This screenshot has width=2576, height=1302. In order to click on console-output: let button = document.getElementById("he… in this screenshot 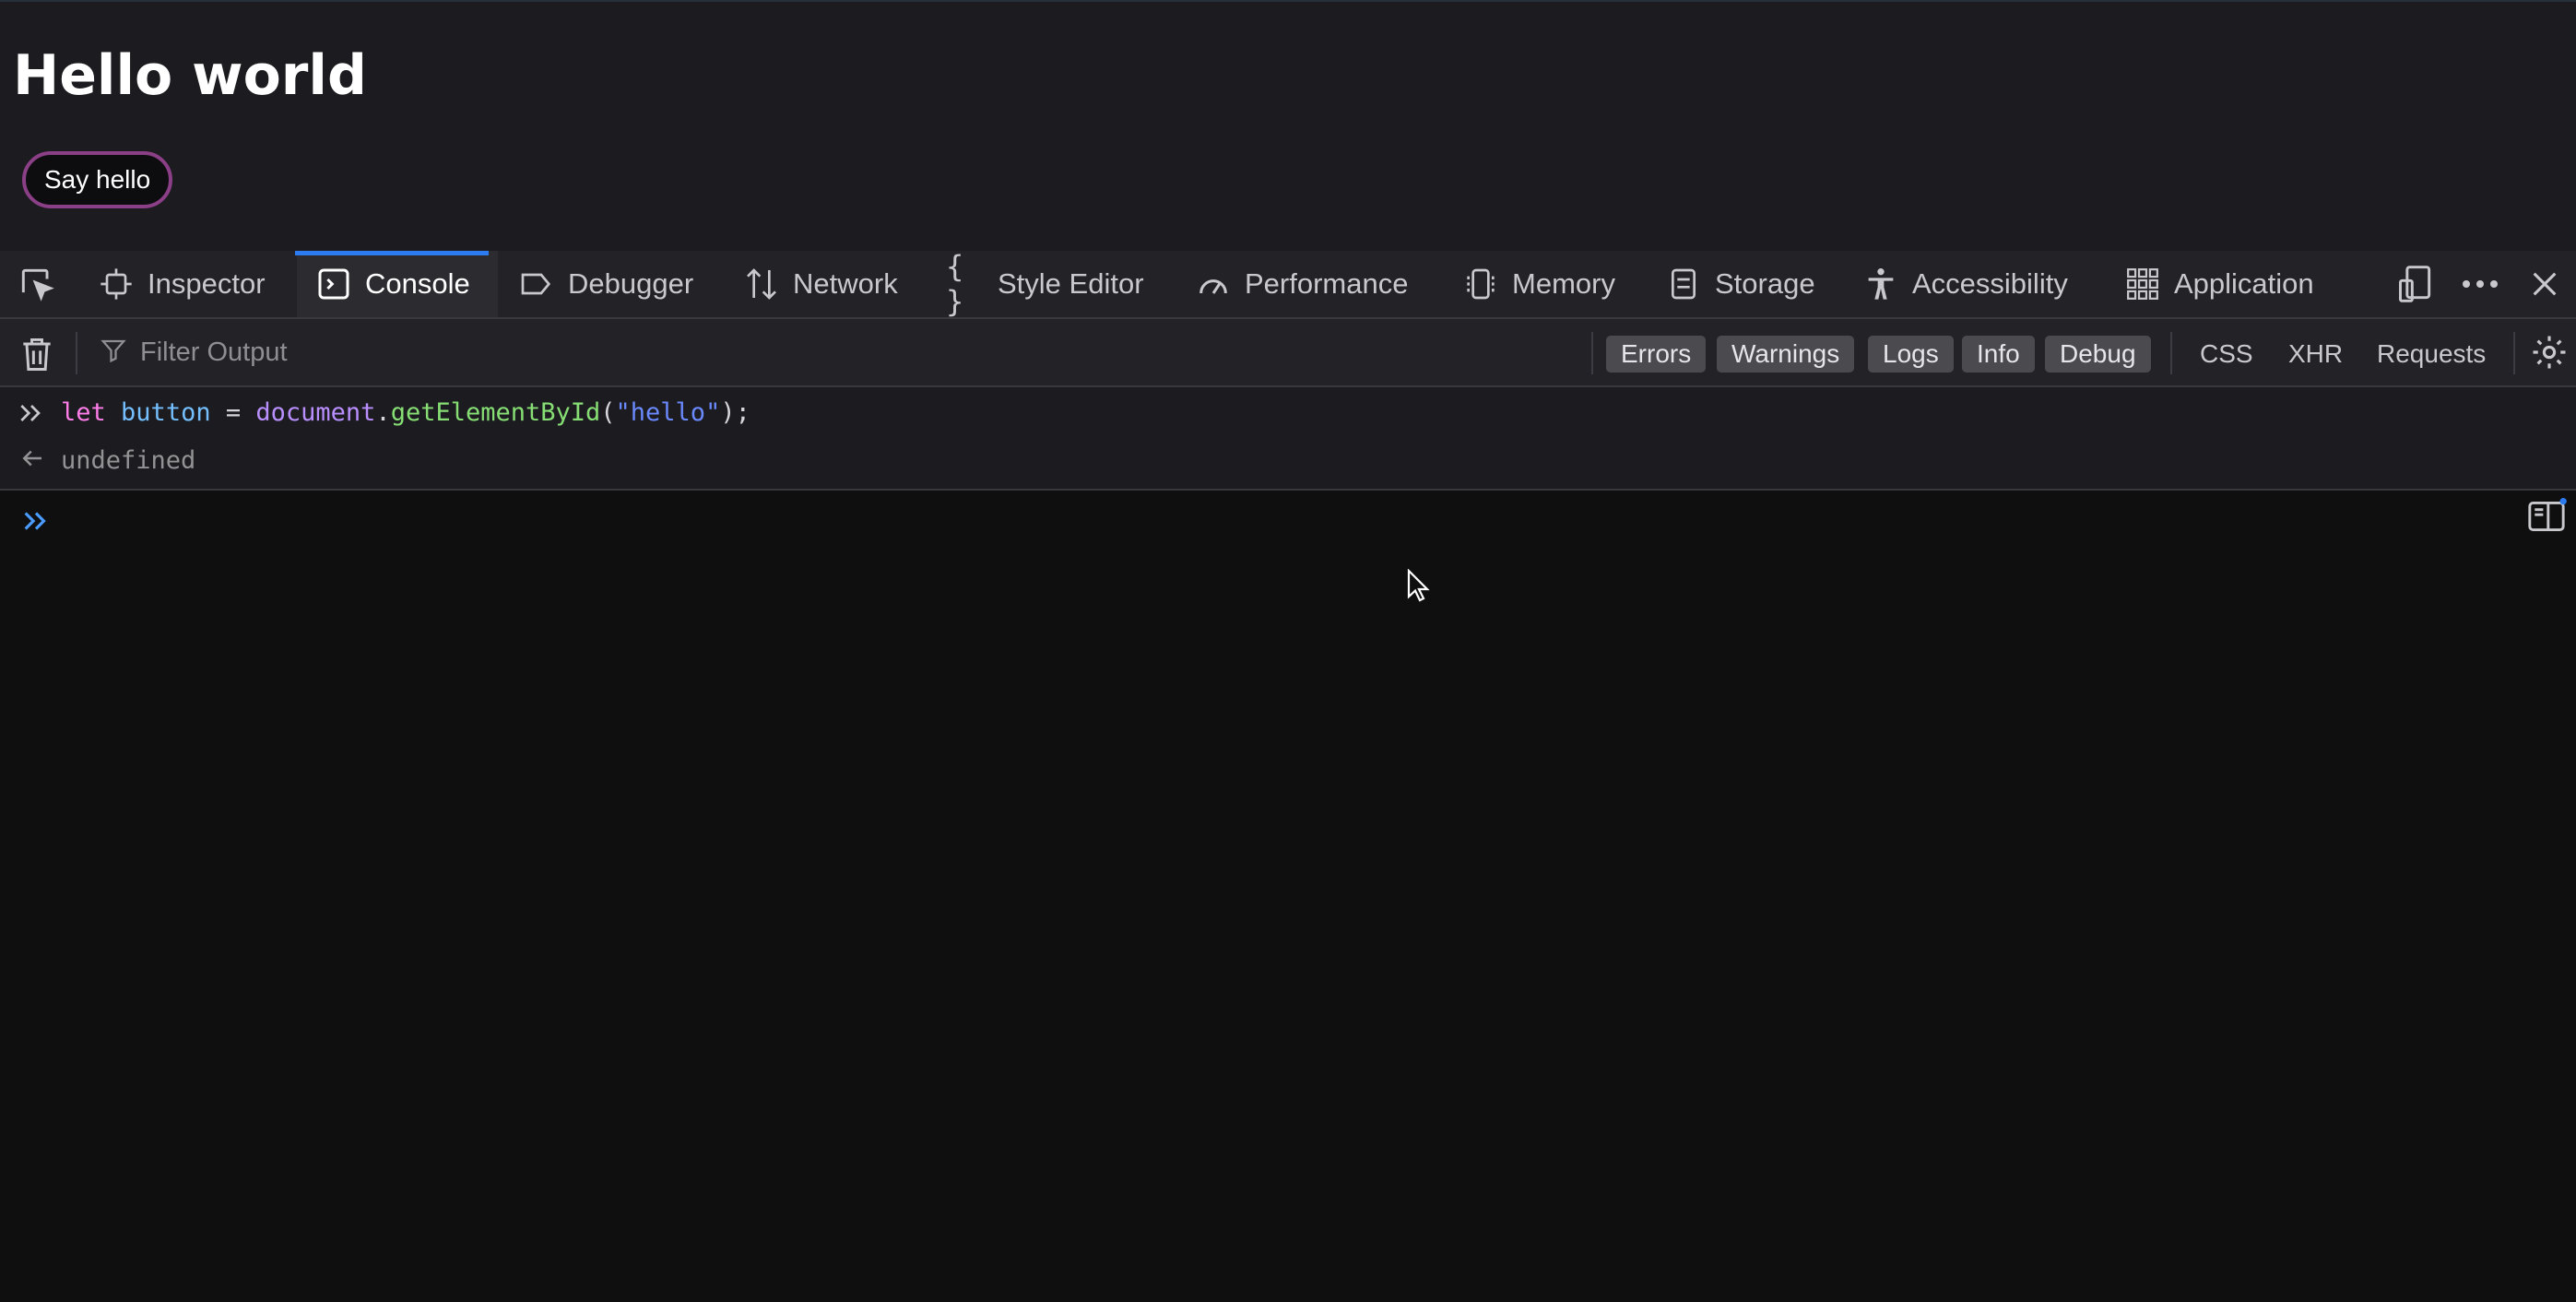, I will do `click(1288, 439)`.